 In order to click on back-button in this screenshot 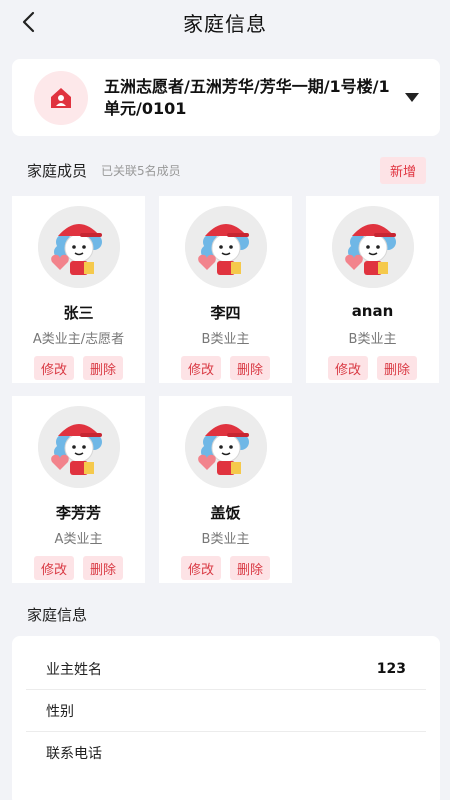, I will do `click(28, 22)`.